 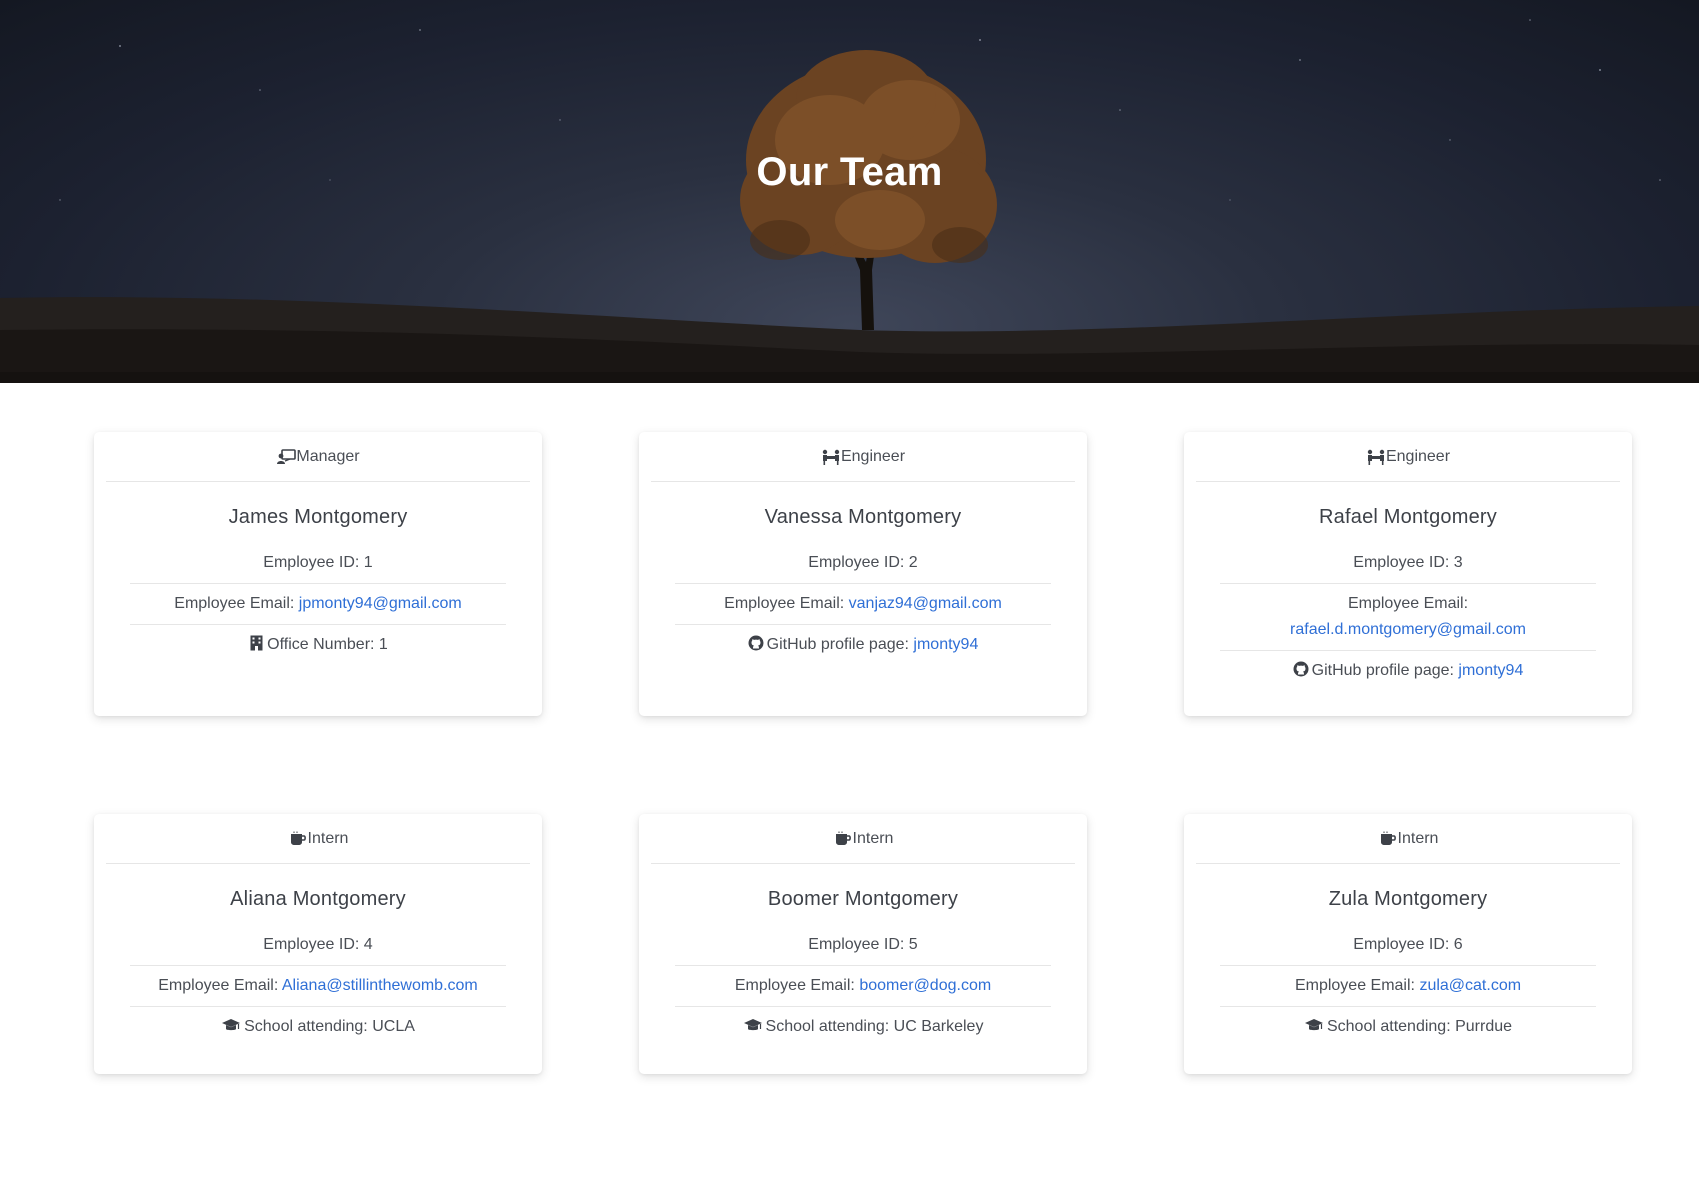 I want to click on office-number-value: 1, so click(x=383, y=644).